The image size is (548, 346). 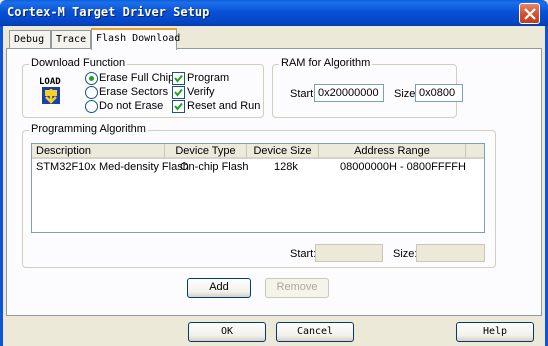 I want to click on radio-label: Erase Sectors, so click(x=134, y=92).